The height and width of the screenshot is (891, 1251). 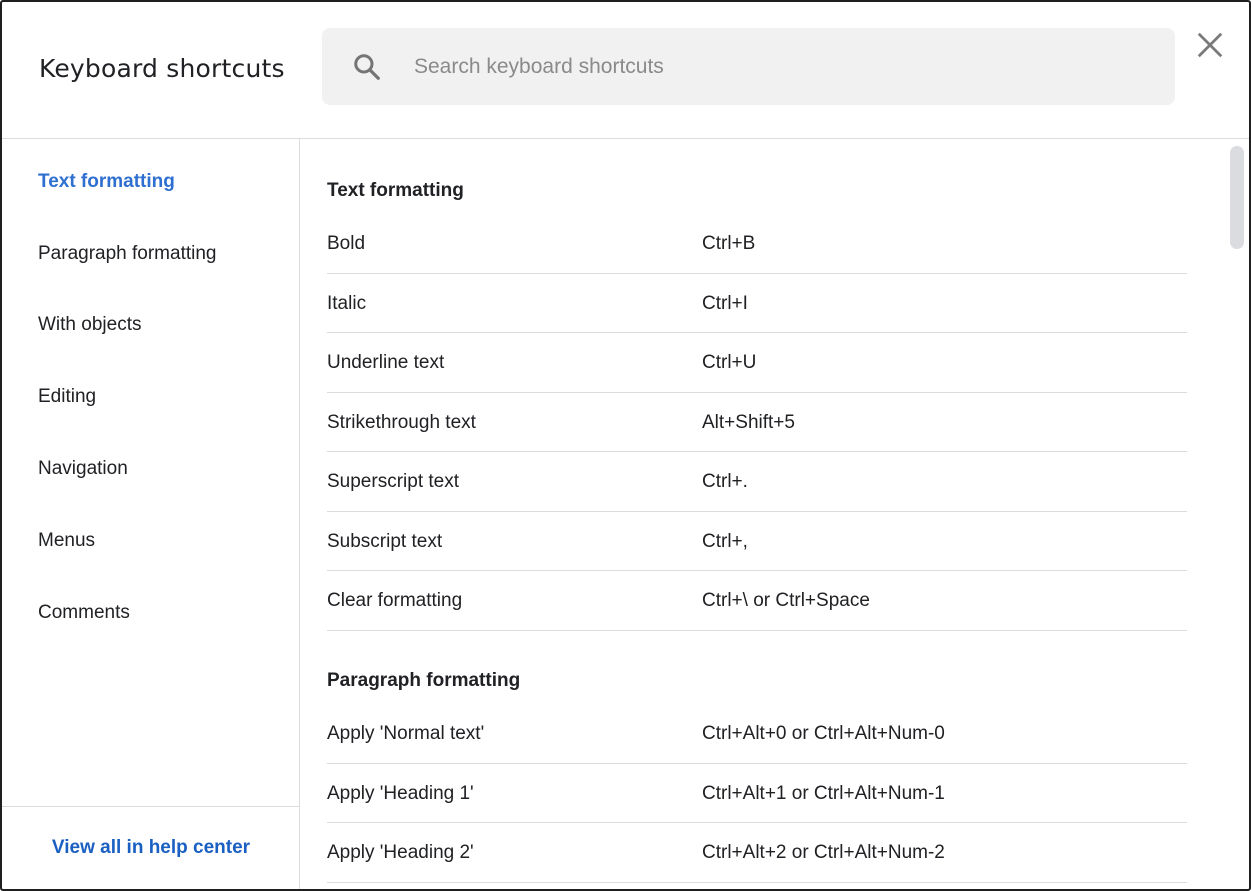 What do you see at coordinates (400, 852) in the screenshot?
I see `shortcut-action: Apply 'Heading 2'` at bounding box center [400, 852].